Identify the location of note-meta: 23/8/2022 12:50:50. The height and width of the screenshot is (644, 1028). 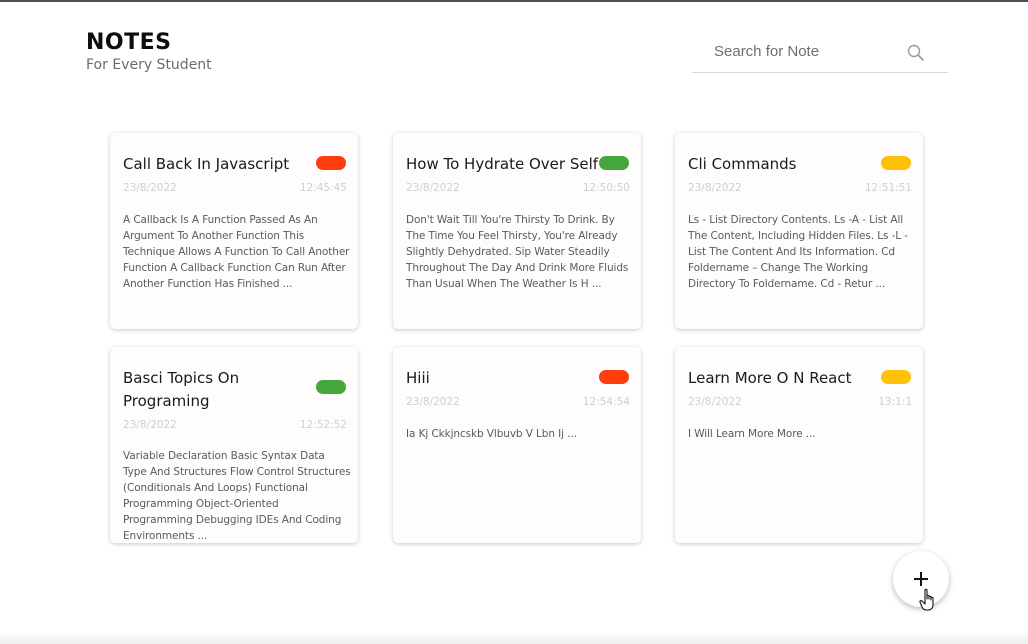
(518, 189).